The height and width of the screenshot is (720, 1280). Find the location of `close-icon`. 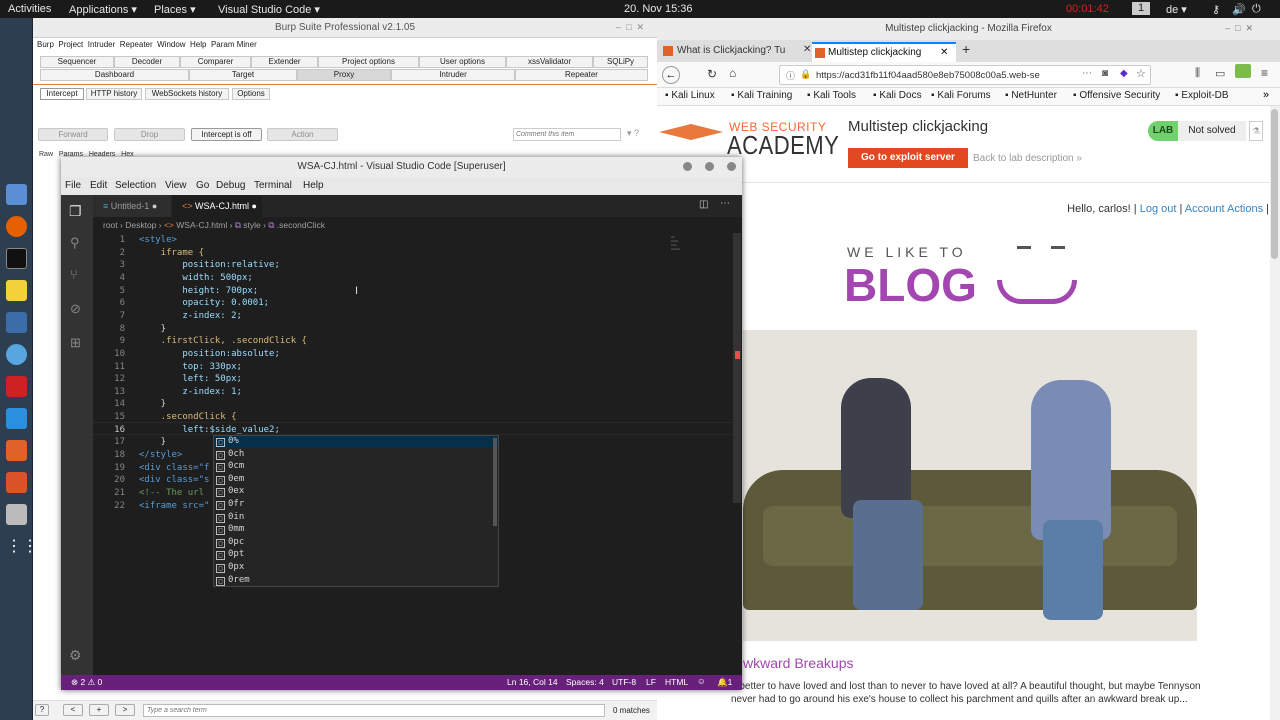

close-icon is located at coordinates (731, 166).